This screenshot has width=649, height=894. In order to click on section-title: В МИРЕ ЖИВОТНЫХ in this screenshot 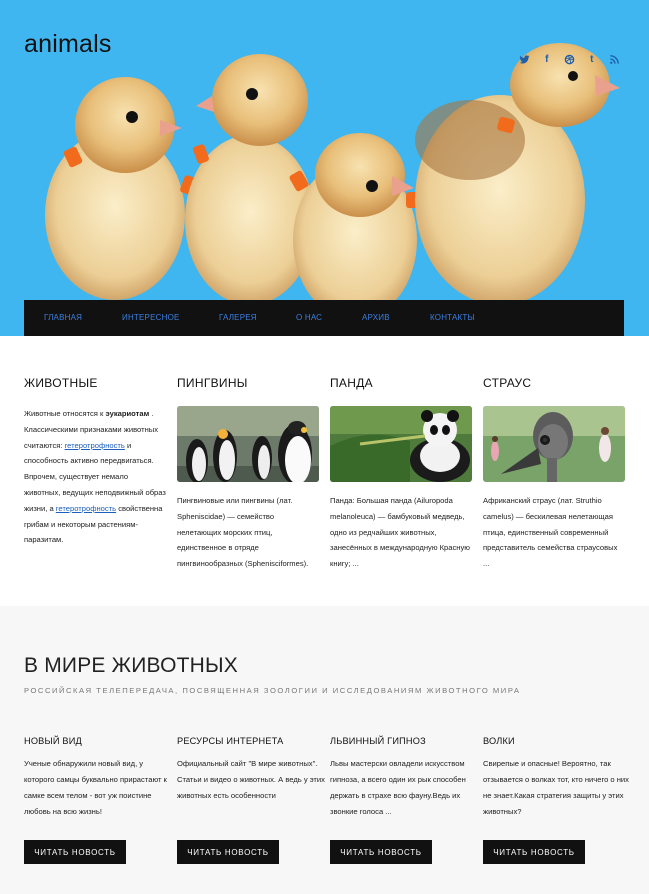, I will do `click(131, 665)`.